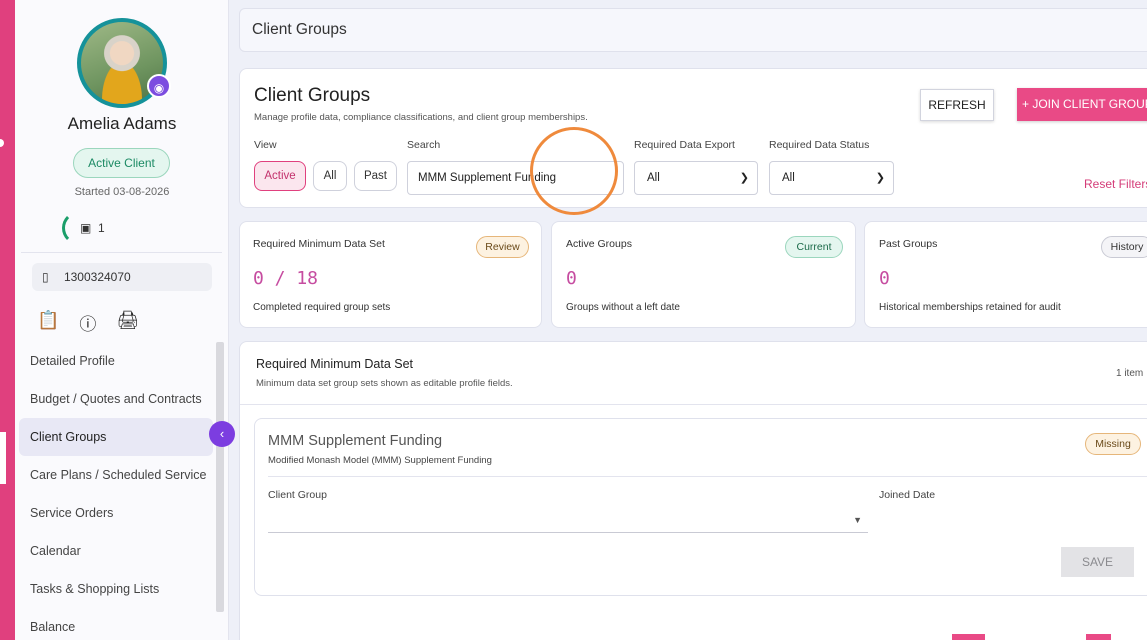 The width and height of the screenshot is (1147, 640). What do you see at coordinates (116, 361) in the screenshot?
I see `sidebar-item-detailed-profile: Detailed Profile` at bounding box center [116, 361].